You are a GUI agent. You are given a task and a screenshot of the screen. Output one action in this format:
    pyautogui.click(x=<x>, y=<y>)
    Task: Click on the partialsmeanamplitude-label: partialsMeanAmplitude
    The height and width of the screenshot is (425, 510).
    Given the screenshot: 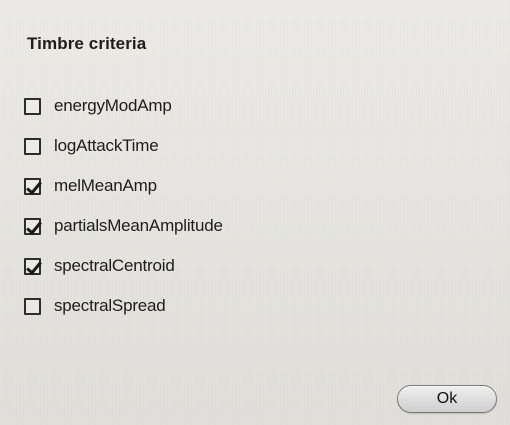 What is the action you would take?
    pyautogui.click(x=138, y=225)
    